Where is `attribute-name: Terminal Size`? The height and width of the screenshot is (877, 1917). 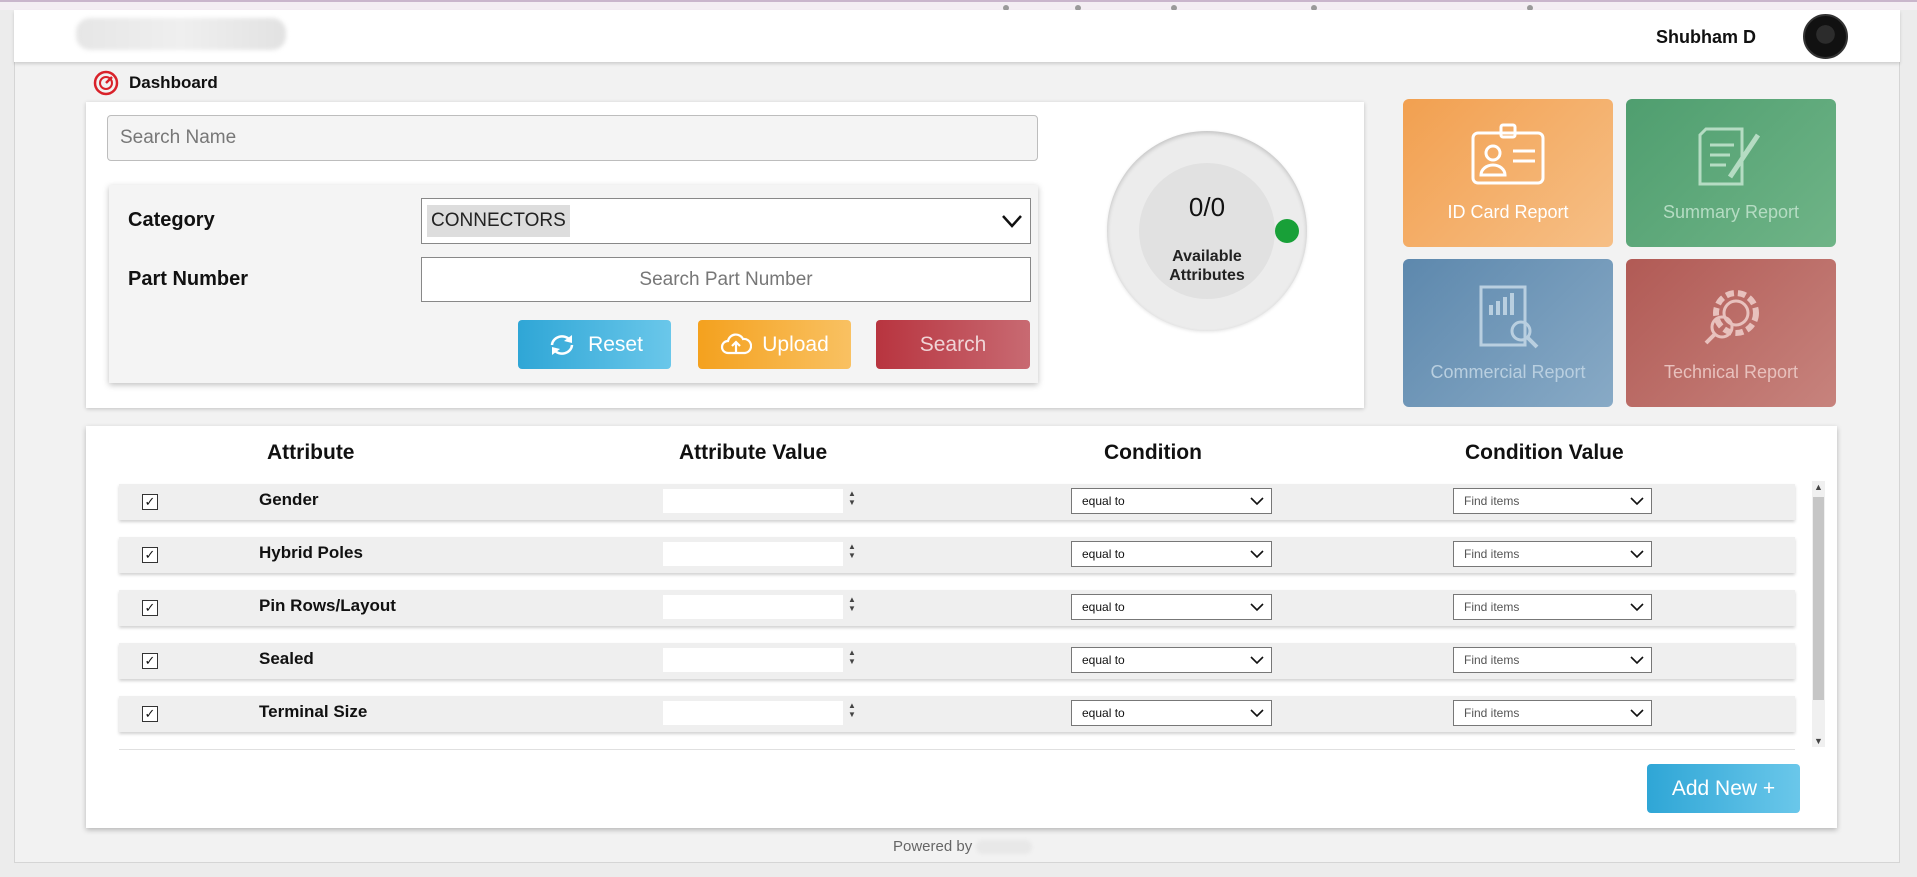 attribute-name: Terminal Size is located at coordinates (313, 711).